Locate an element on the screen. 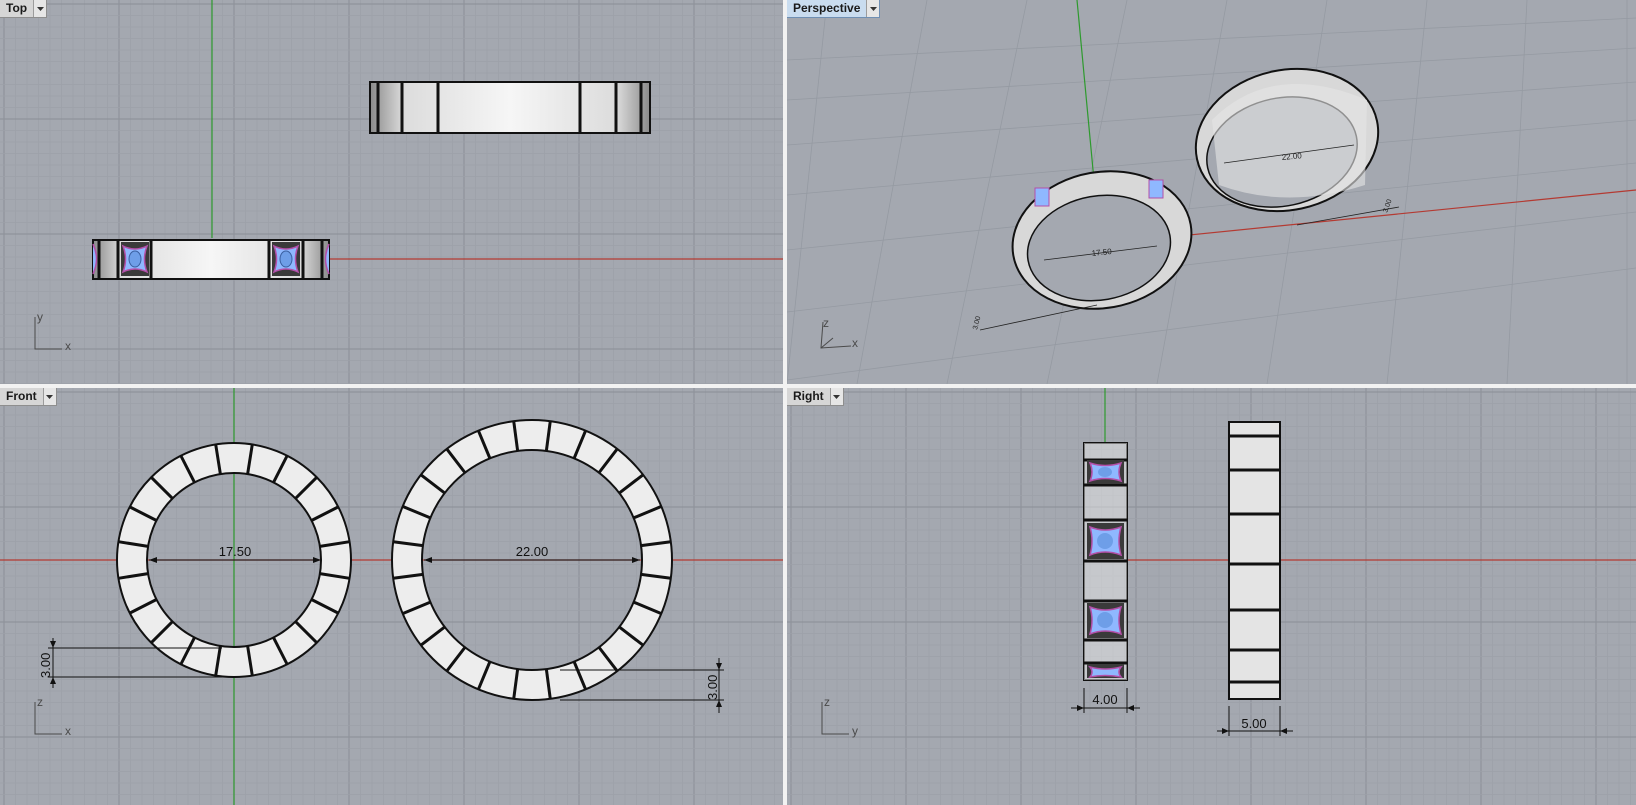  axis-label-h: y is located at coordinates (855, 731).